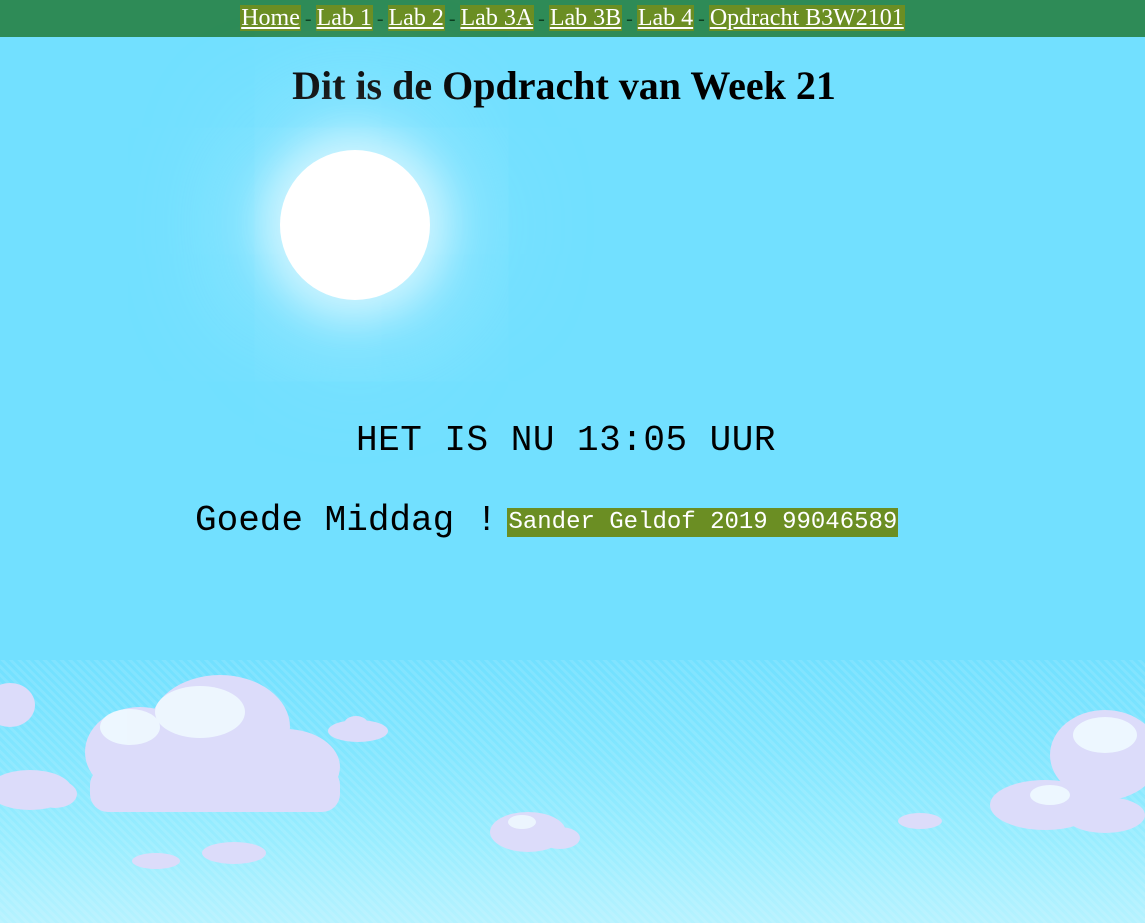 The image size is (1145, 923). What do you see at coordinates (703, 522) in the screenshot?
I see `author-badge: Sander Geldof 2019 99046589` at bounding box center [703, 522].